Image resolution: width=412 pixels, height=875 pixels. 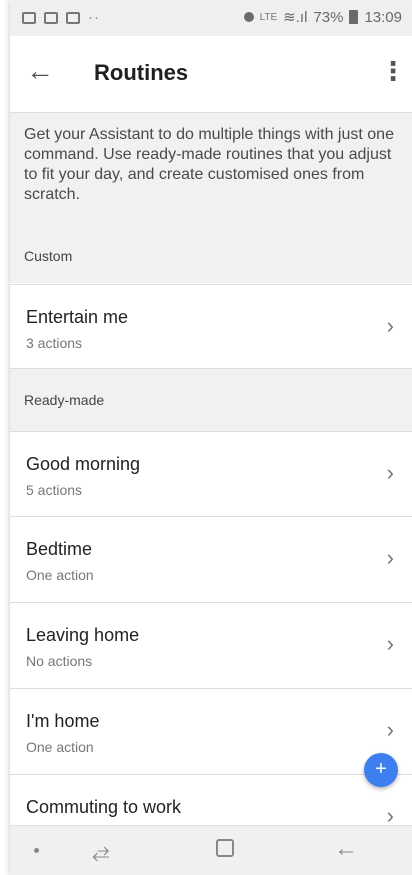 What do you see at coordinates (328, 17) in the screenshot?
I see `battery-percent: 73%` at bounding box center [328, 17].